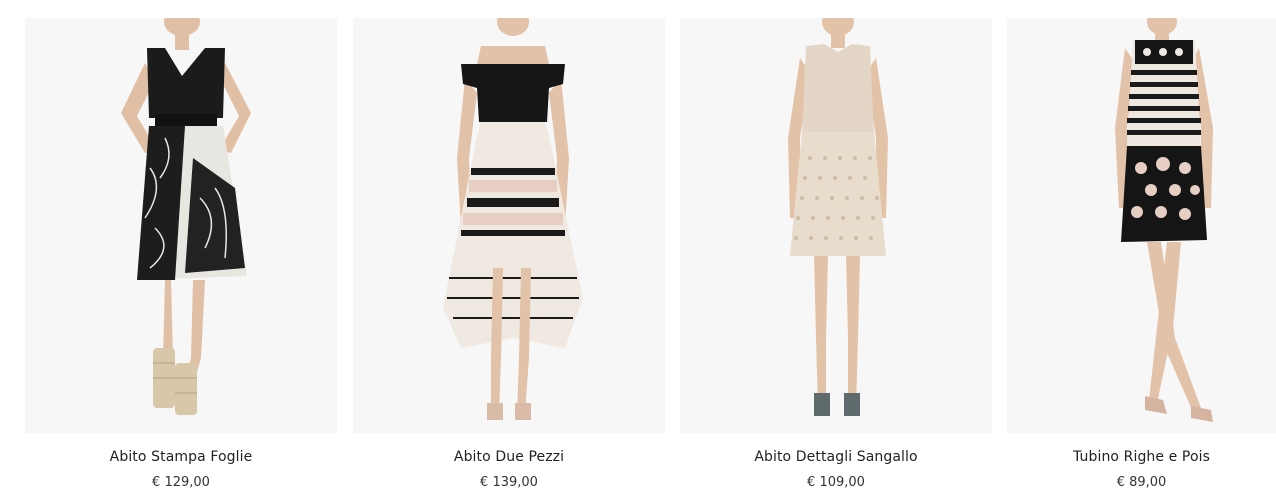  I want to click on product-price: € 129,00, so click(181, 482).